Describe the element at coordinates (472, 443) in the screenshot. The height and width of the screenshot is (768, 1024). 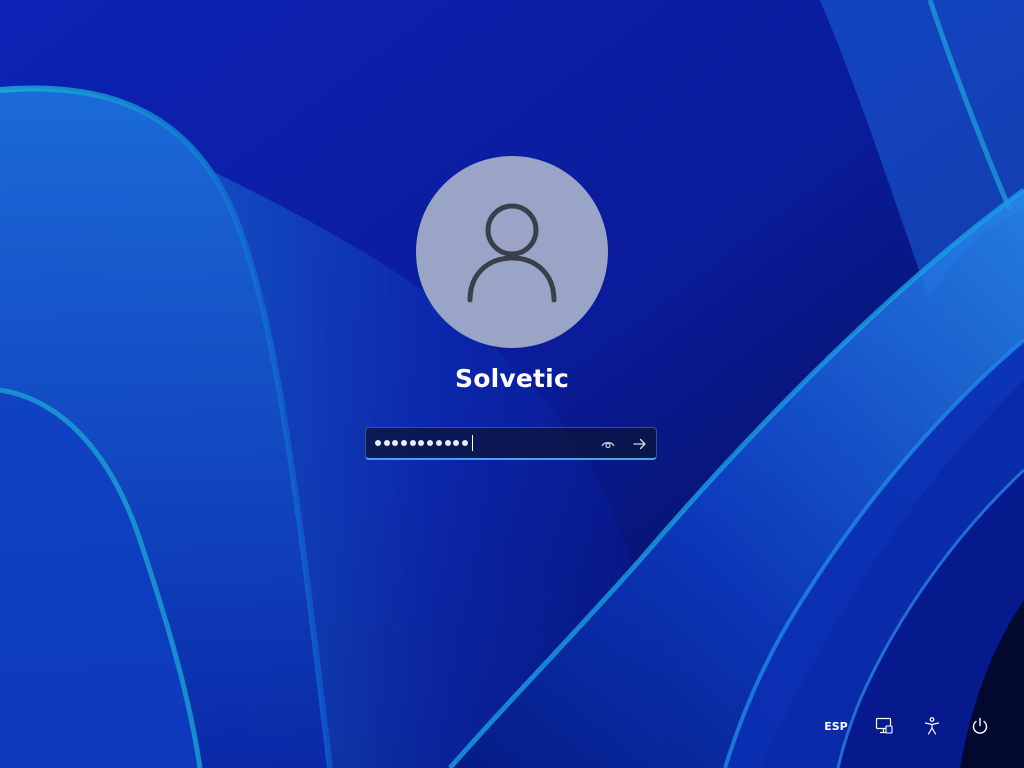
I see `text-caret` at that location.